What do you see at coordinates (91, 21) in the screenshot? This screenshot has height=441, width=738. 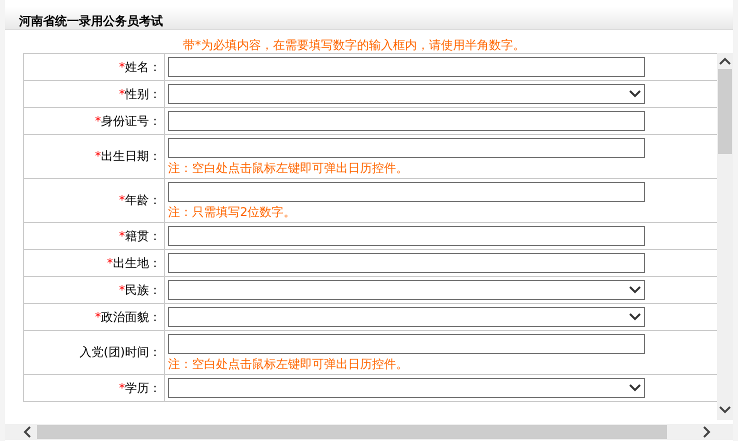 I see `window-title: 河南省统一录用公务员考试` at bounding box center [91, 21].